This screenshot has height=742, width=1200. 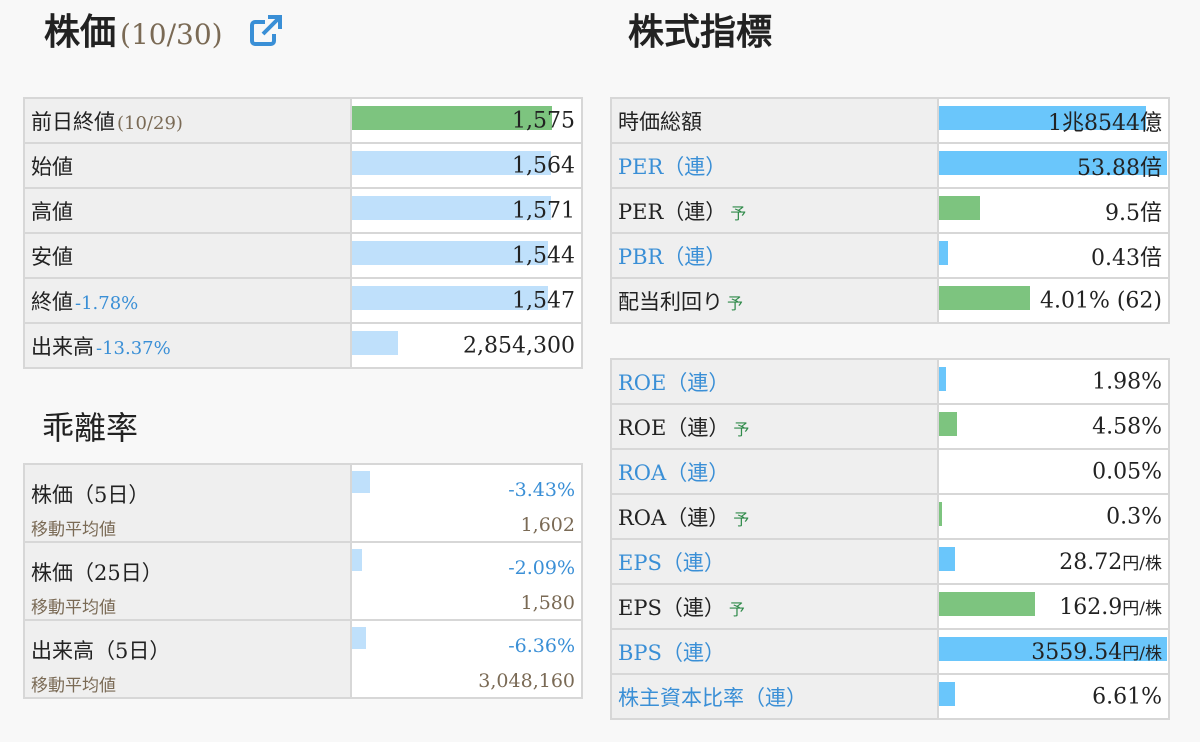 I want to click on indicator-label: 時価総額, so click(x=660, y=121).